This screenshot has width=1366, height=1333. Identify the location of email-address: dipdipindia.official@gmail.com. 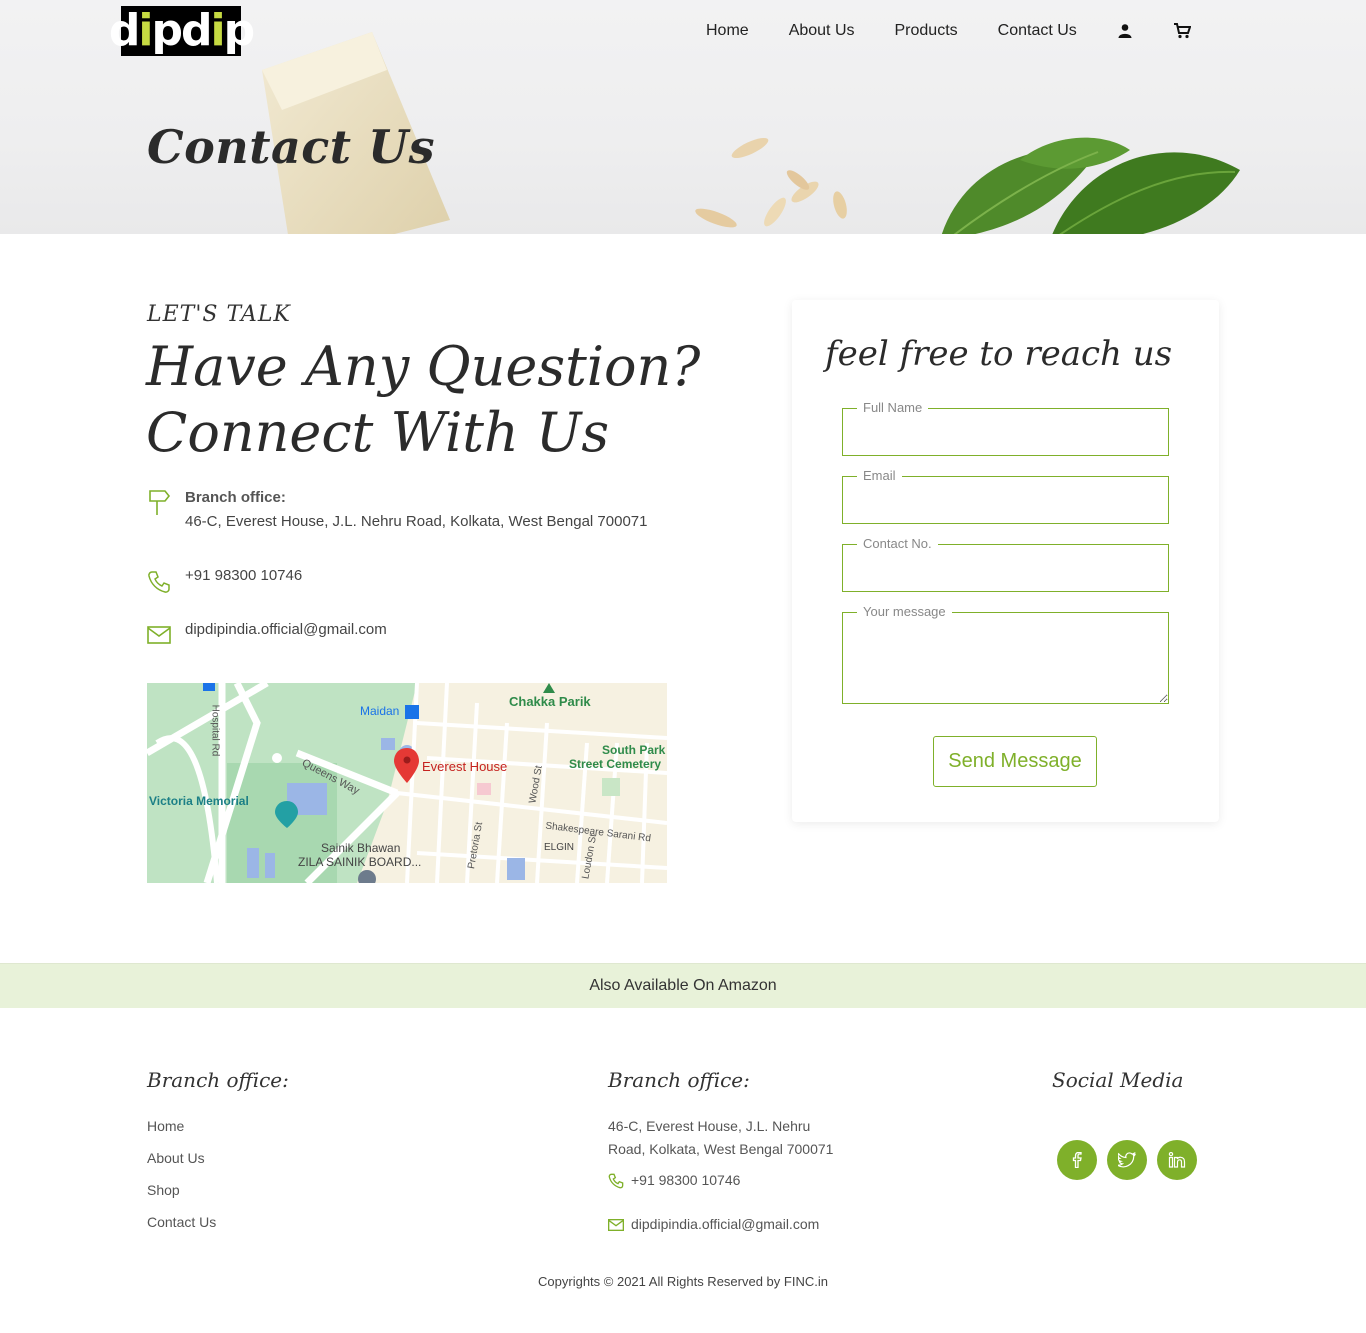
(286, 629).